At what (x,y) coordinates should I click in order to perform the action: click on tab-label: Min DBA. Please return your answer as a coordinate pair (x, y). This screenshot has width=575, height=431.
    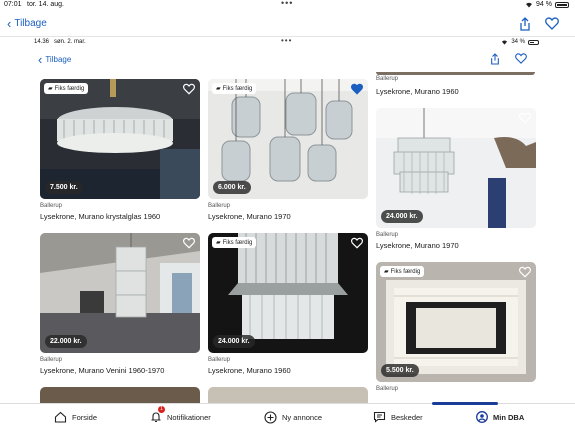
    Looking at the image, I should click on (509, 417).